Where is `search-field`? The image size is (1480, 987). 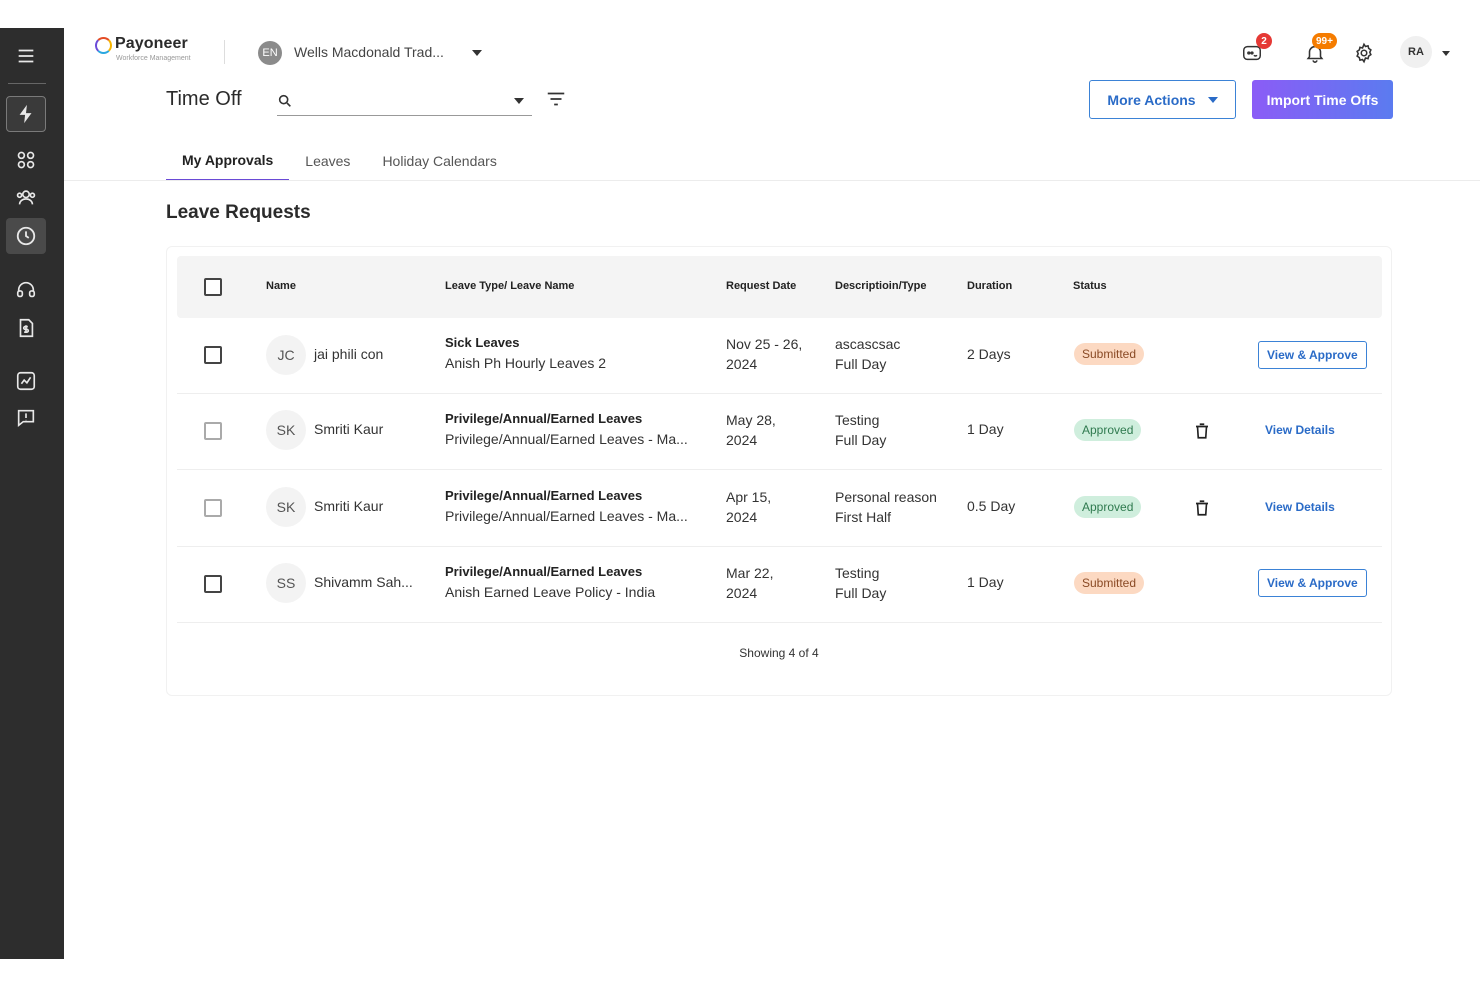 search-field is located at coordinates (404, 101).